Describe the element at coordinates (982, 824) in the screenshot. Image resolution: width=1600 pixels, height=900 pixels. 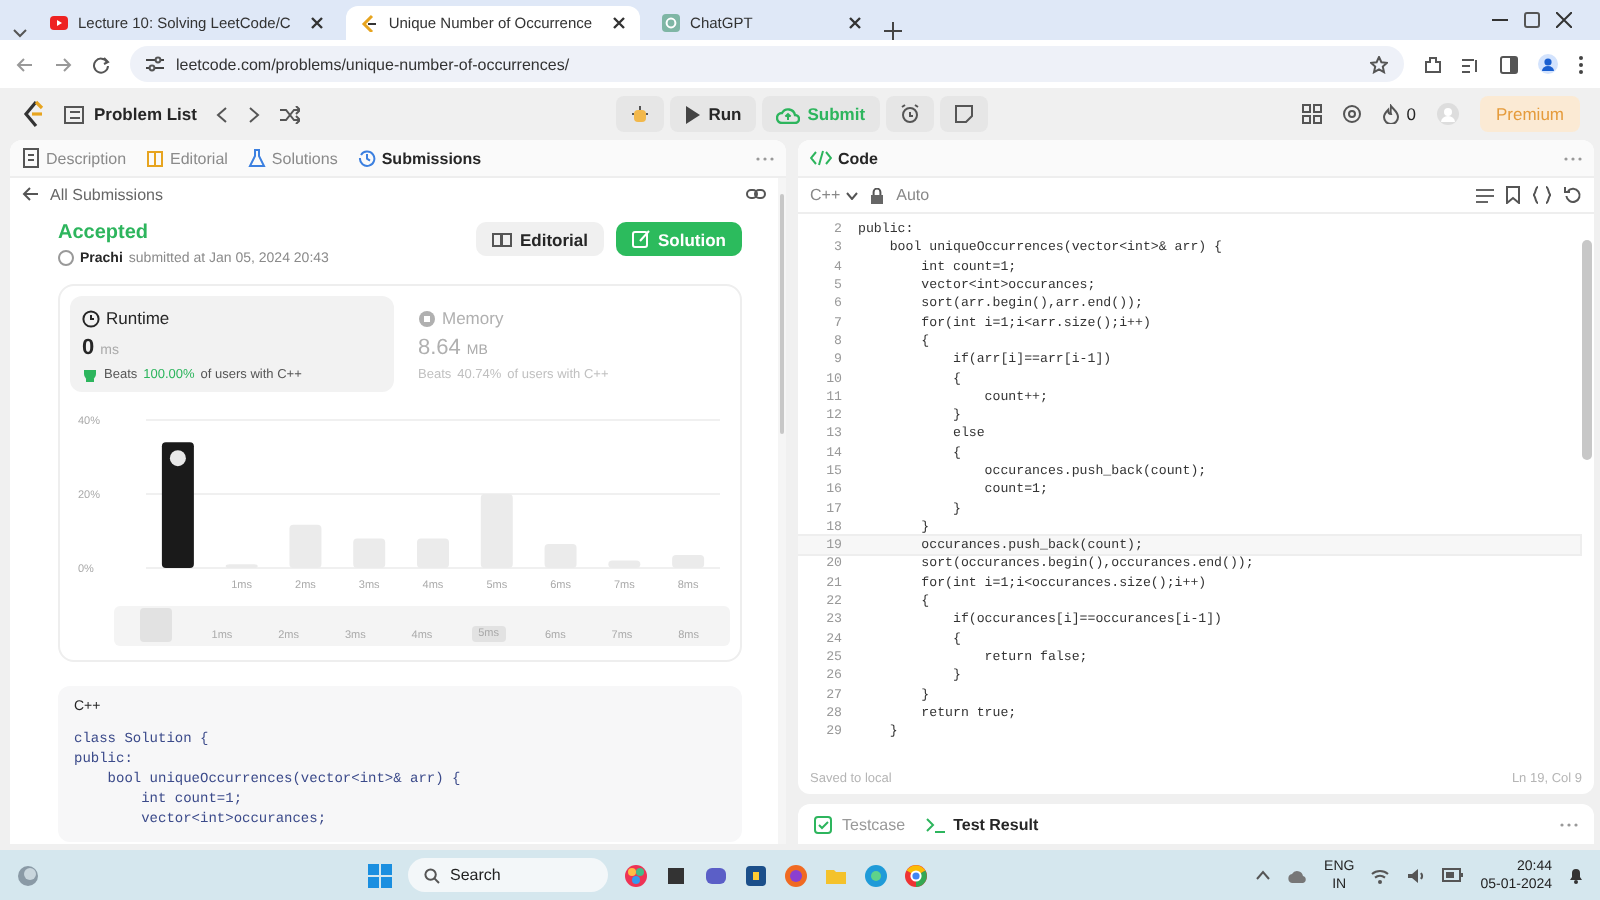
I see `panel-tab: Test Result` at that location.